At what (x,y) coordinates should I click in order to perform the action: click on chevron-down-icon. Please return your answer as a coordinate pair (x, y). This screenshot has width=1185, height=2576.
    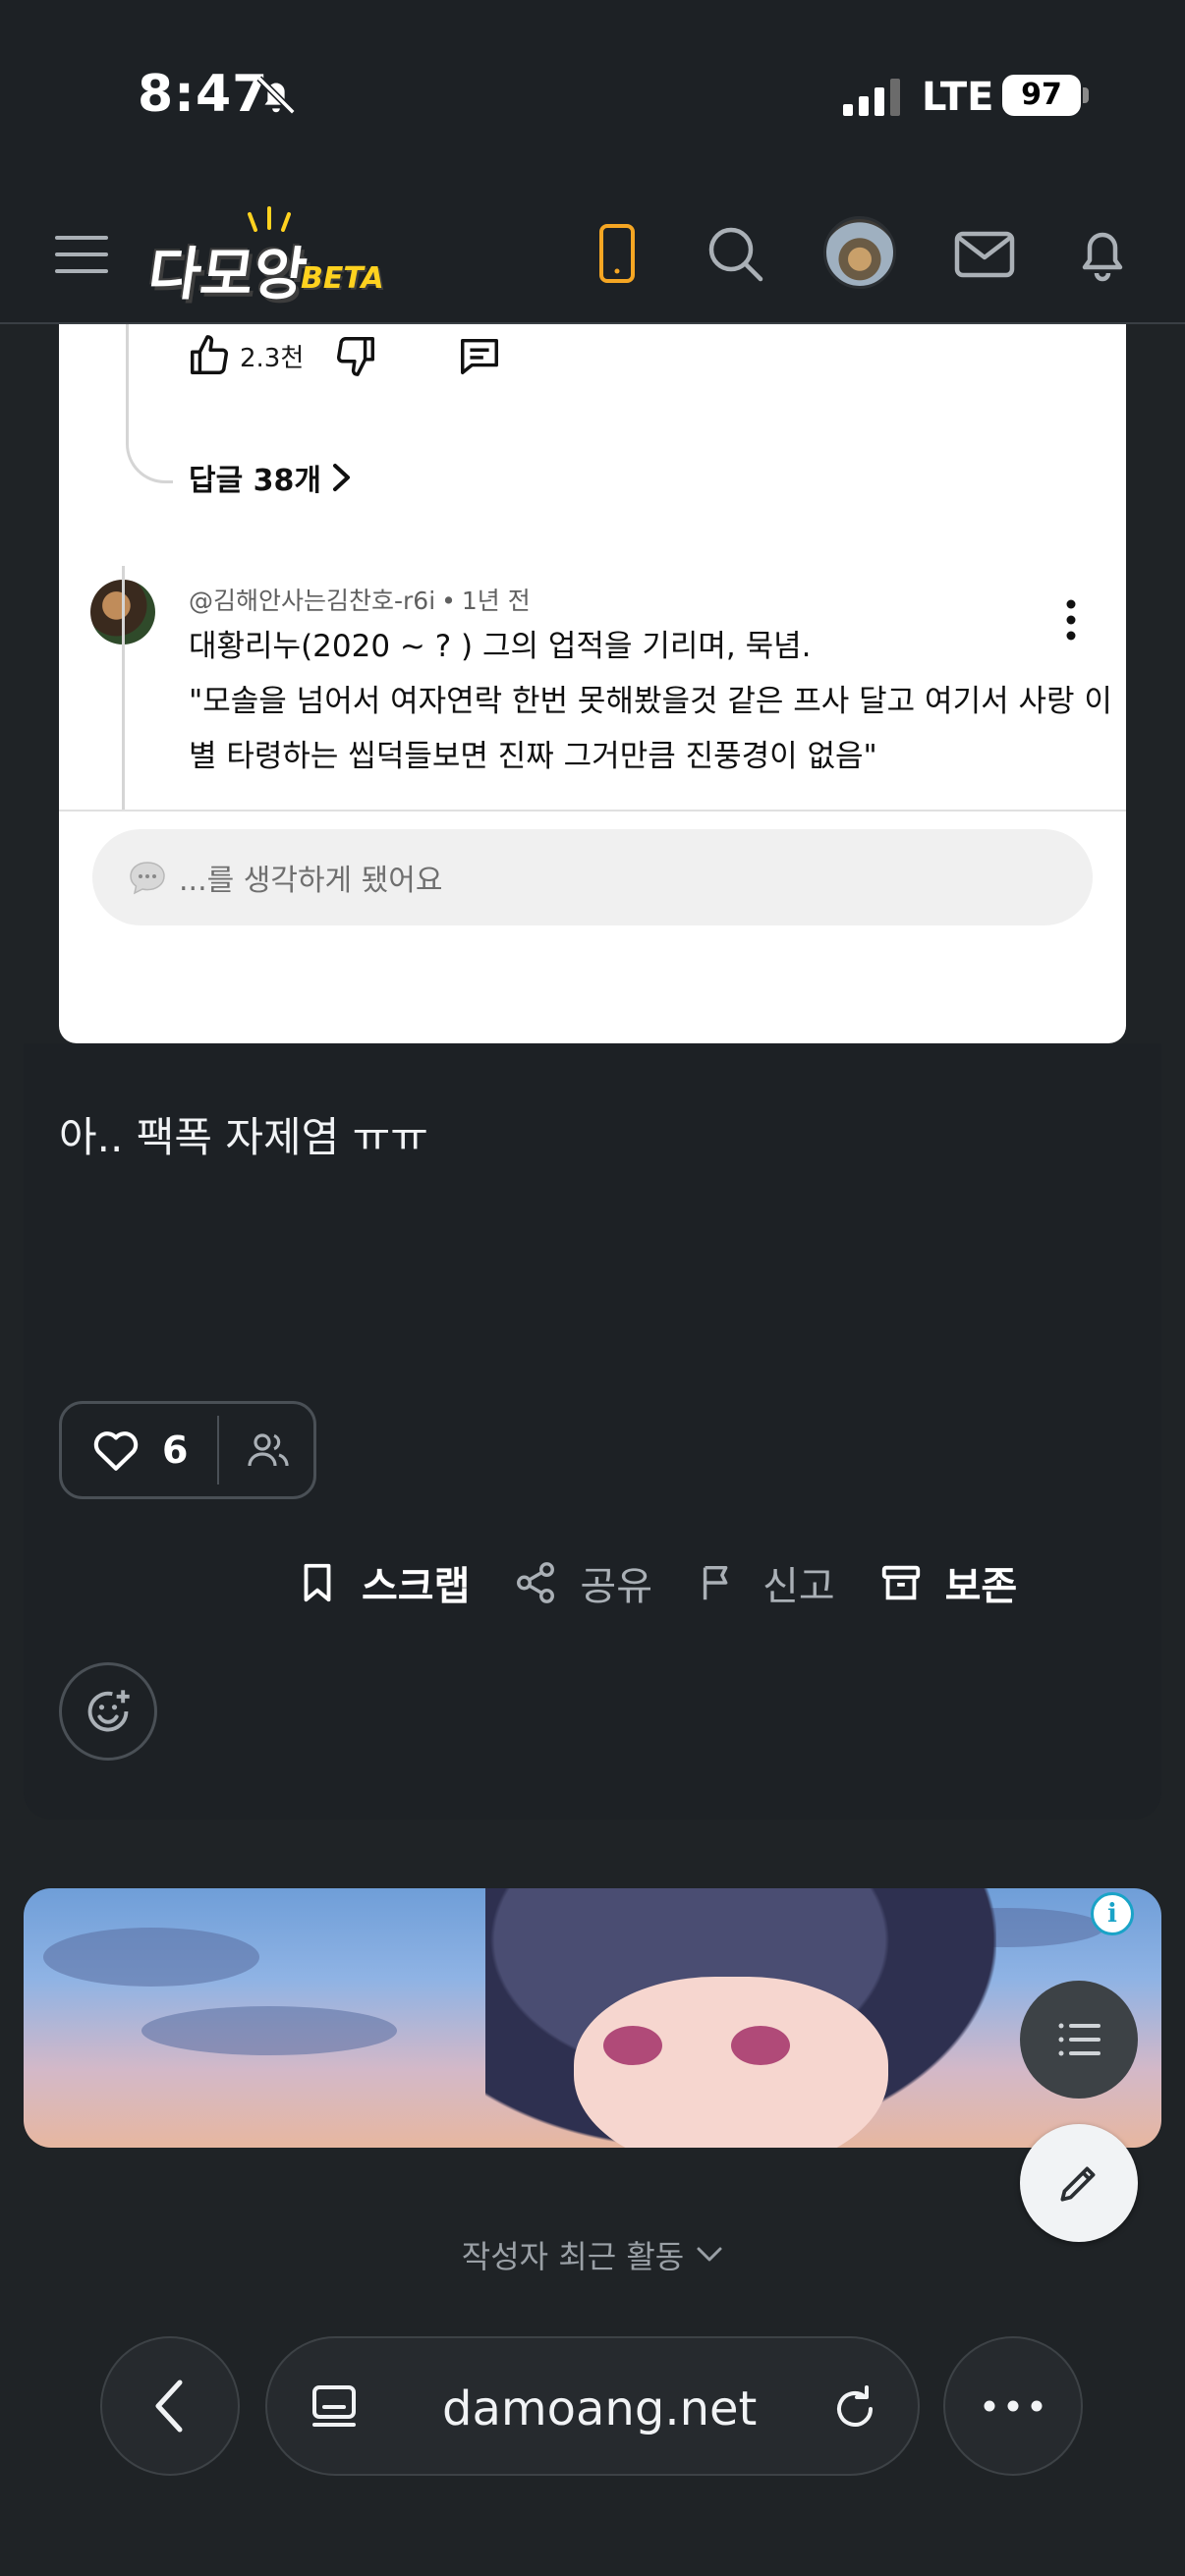
    Looking at the image, I should click on (710, 2254).